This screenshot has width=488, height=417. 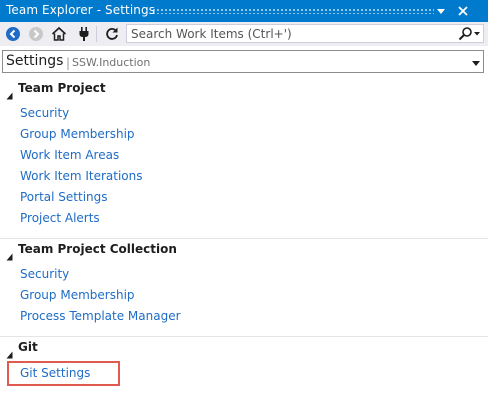 I want to click on back-arrow-icon, so click(x=13, y=34).